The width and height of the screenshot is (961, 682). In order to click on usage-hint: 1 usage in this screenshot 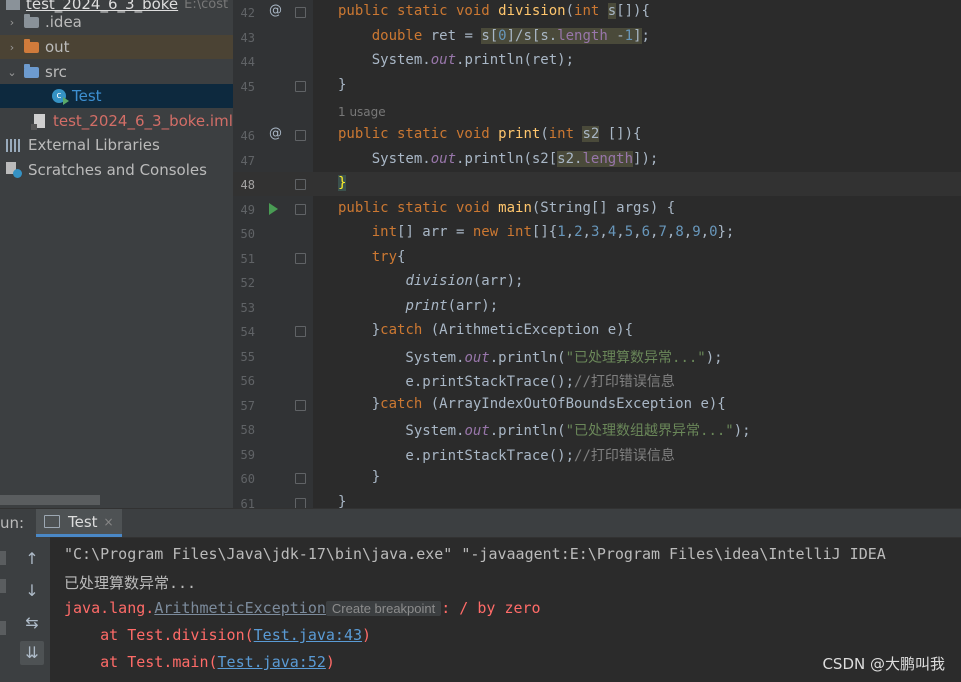, I will do `click(362, 112)`.